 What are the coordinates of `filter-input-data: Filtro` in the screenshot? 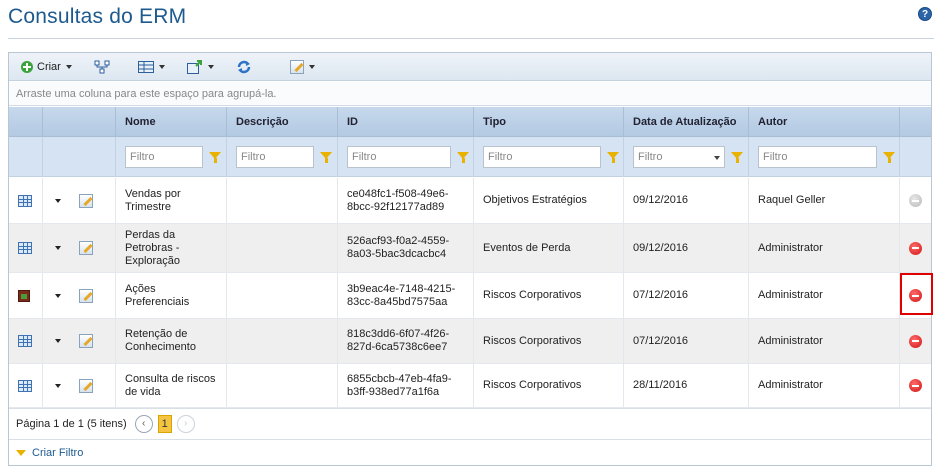 It's located at (679, 157).